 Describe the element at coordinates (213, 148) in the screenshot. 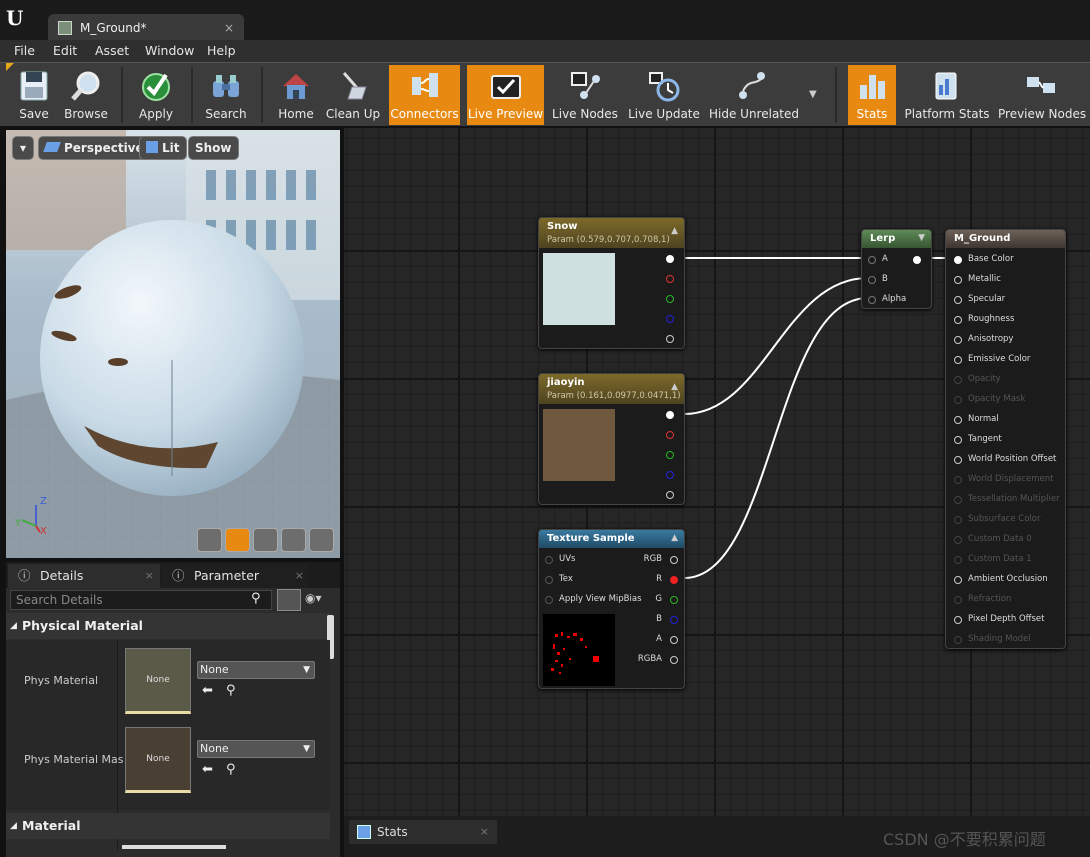

I see `show-button: Show` at that location.